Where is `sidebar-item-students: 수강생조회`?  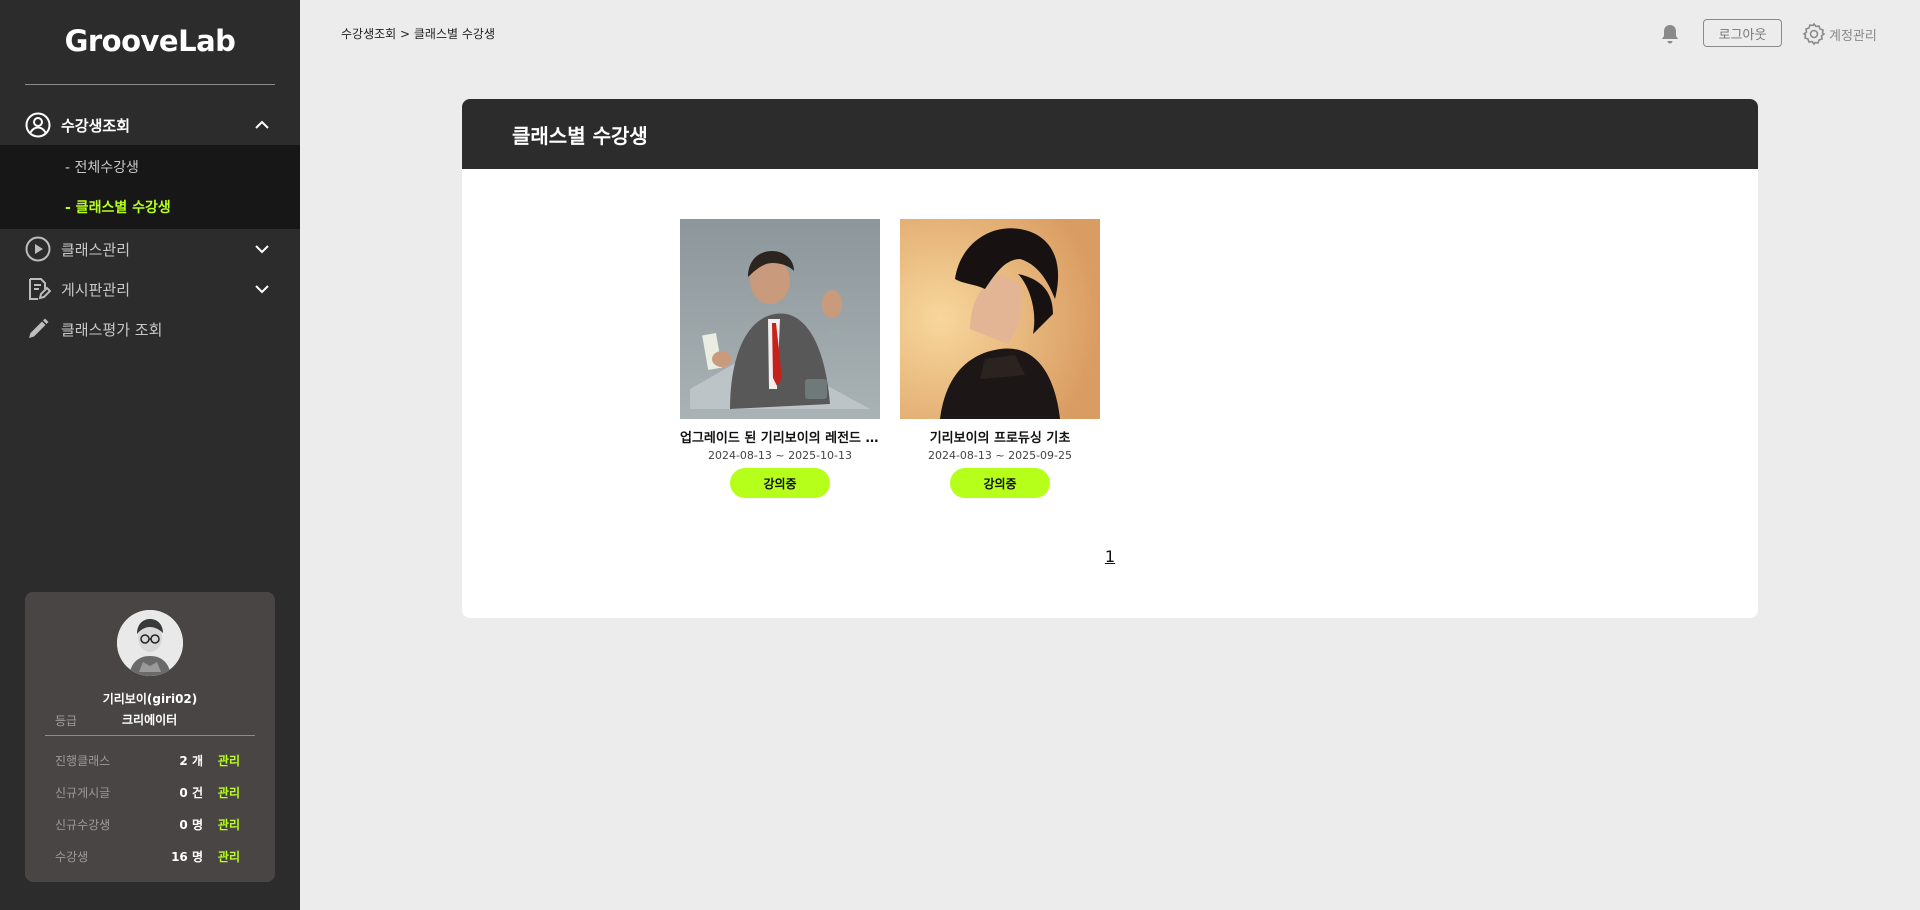 sidebar-item-students: 수강생조회 is located at coordinates (150, 125).